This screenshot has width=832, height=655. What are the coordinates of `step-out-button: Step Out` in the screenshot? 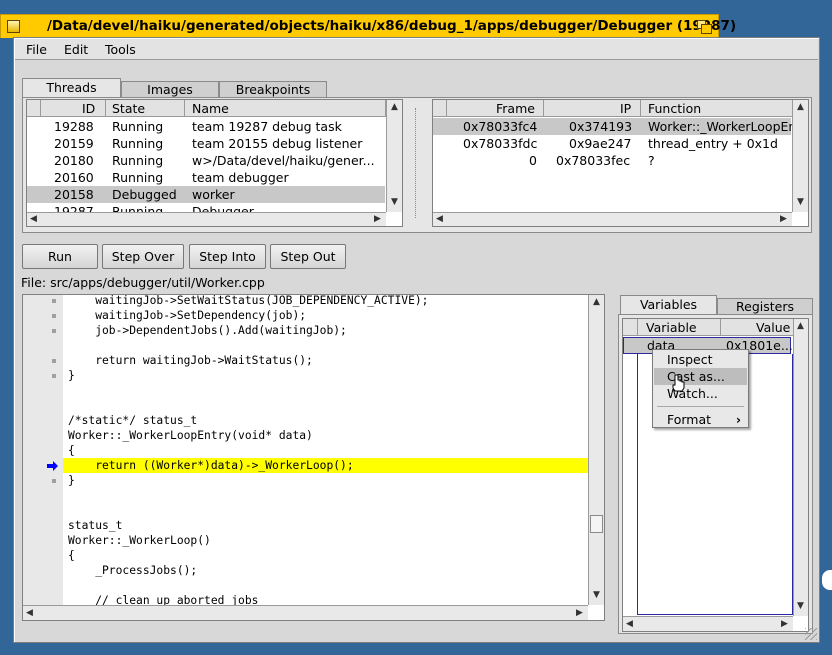 It's located at (308, 256).